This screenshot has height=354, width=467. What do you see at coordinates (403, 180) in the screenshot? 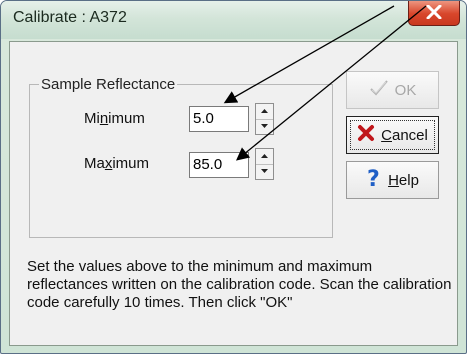
I see `help-label: Help` at bounding box center [403, 180].